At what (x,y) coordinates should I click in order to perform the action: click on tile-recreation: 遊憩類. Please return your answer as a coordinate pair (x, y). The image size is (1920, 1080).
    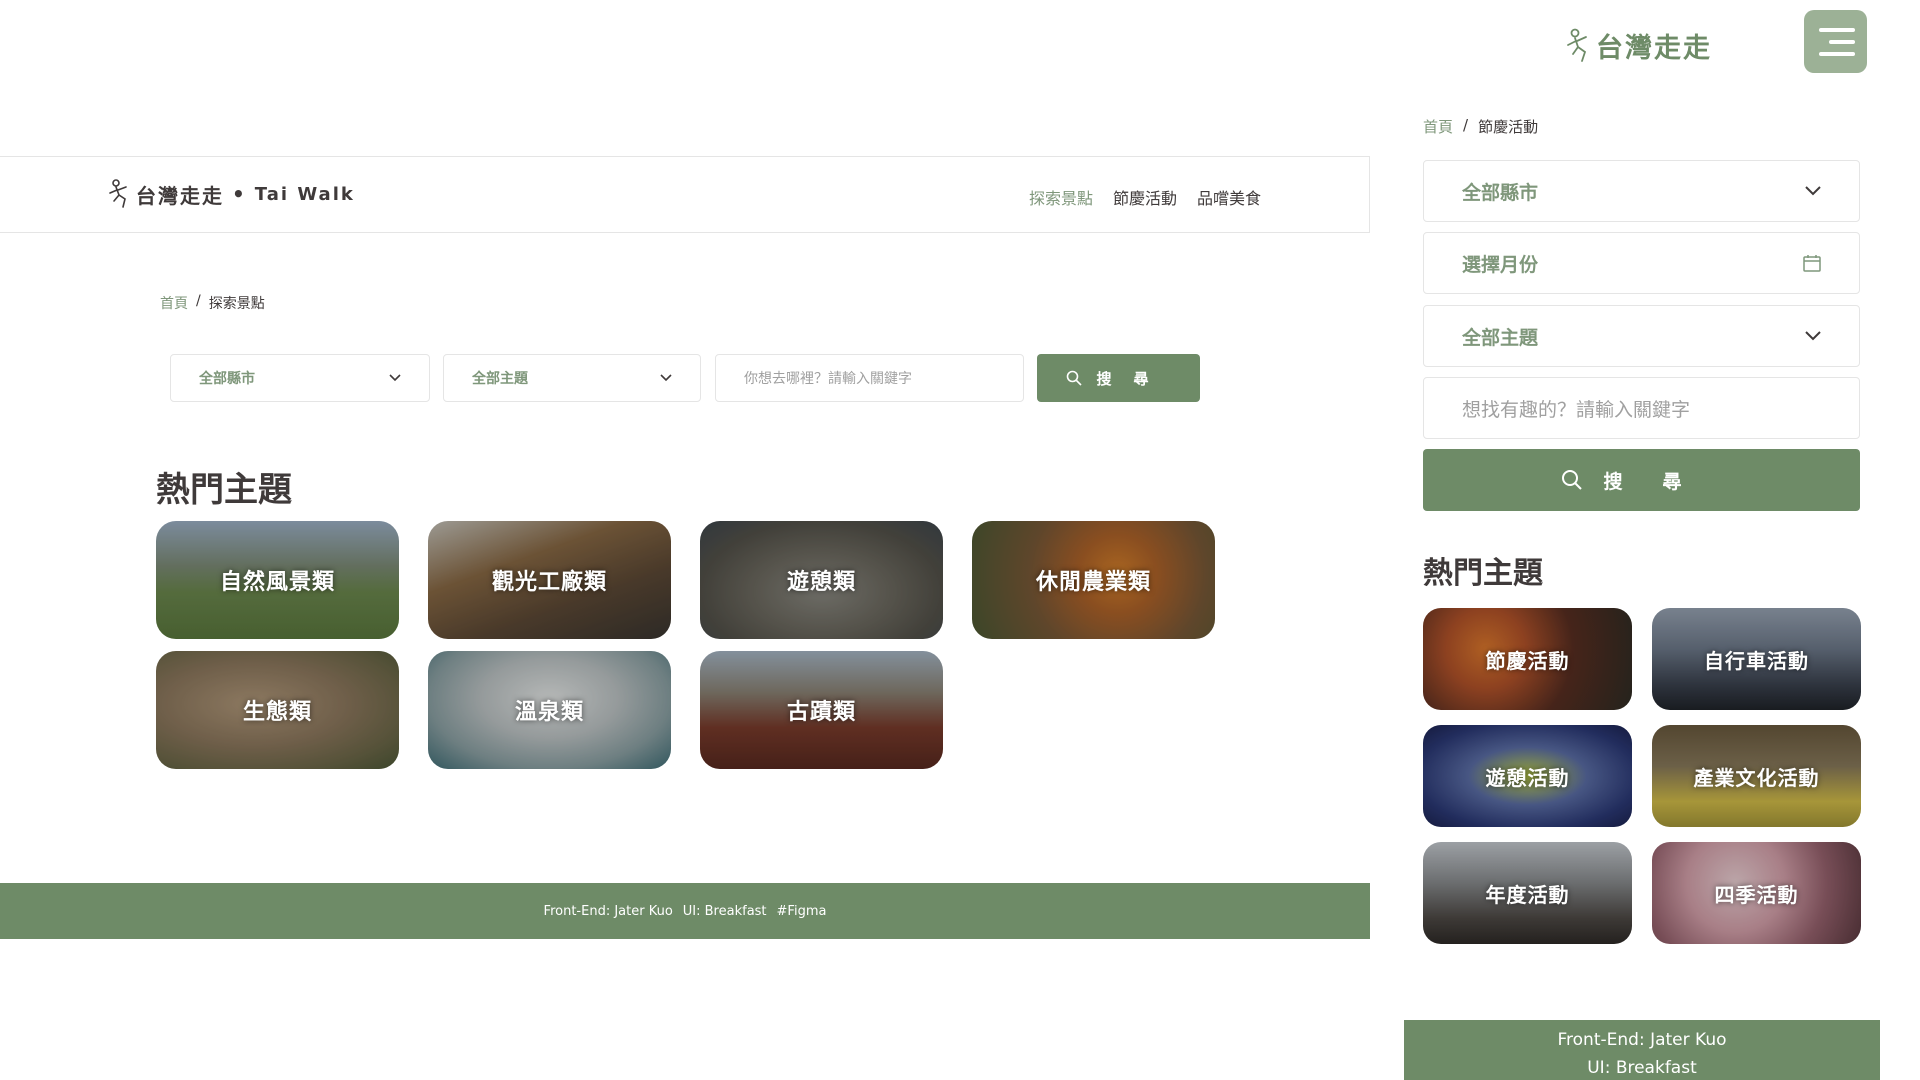
    Looking at the image, I should click on (821, 580).